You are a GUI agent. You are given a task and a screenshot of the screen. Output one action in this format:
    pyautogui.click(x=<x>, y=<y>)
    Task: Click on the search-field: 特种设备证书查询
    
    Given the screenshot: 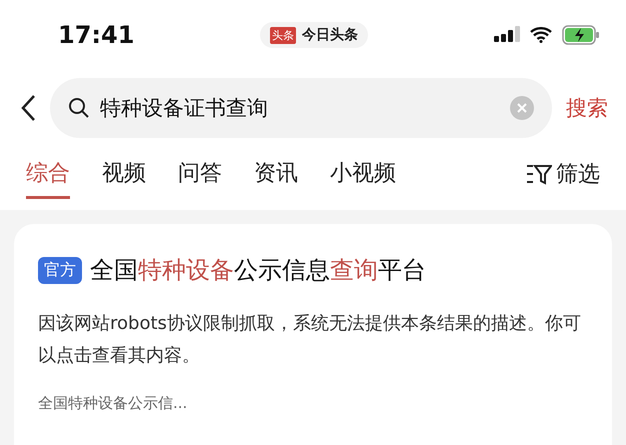 What is the action you would take?
    pyautogui.click(x=301, y=108)
    